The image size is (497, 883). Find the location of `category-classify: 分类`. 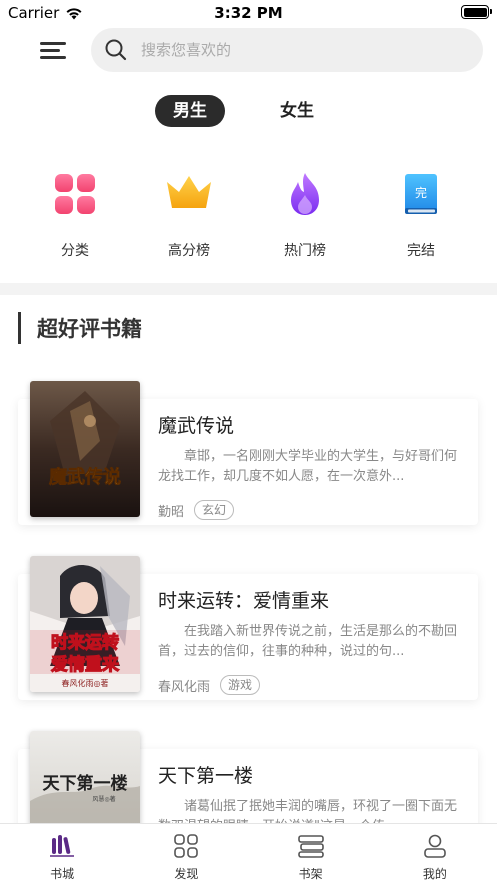

category-classify: 分类 is located at coordinates (75, 214).